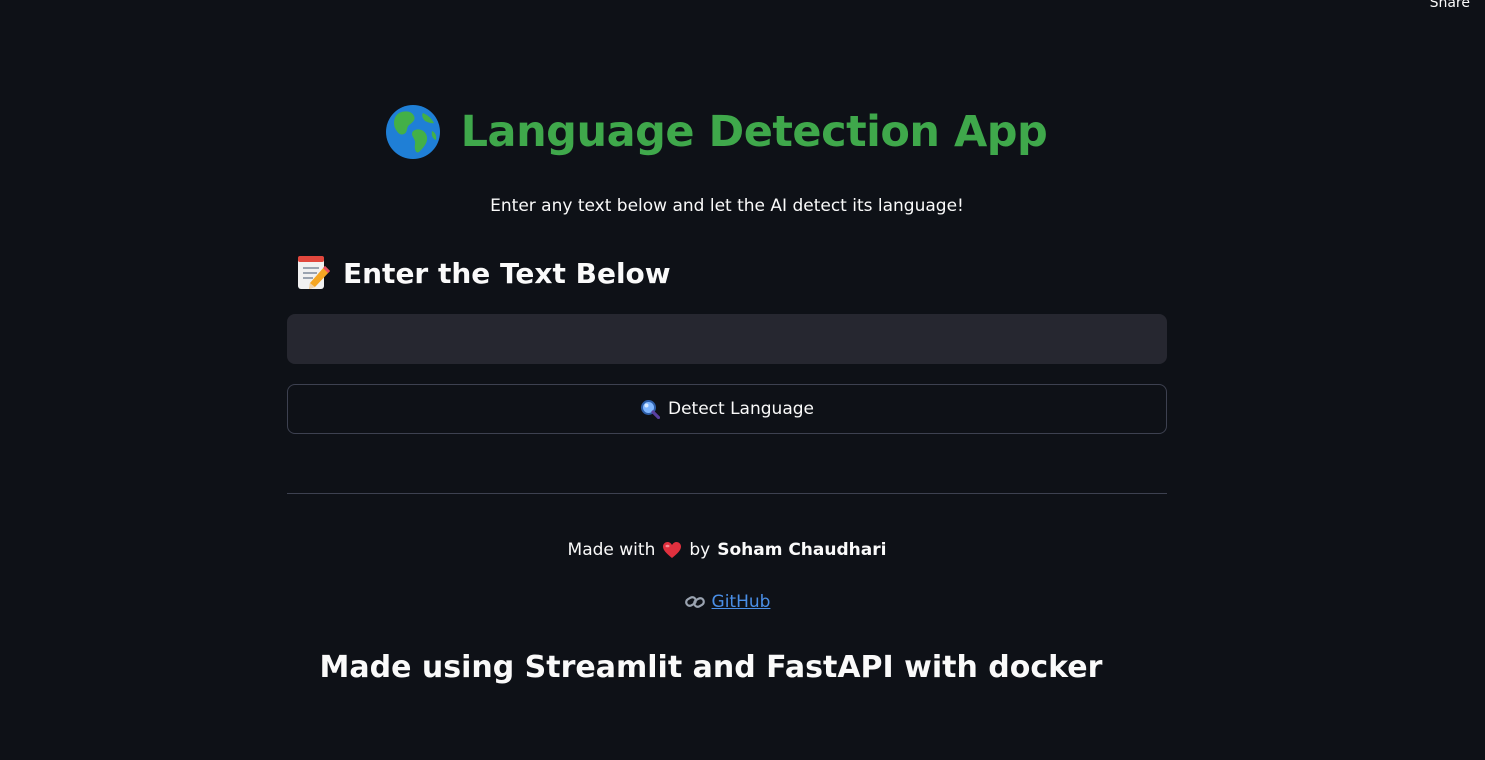 This screenshot has height=760, width=1485. What do you see at coordinates (741, 409) in the screenshot?
I see `detect-language-label: Detect Language` at bounding box center [741, 409].